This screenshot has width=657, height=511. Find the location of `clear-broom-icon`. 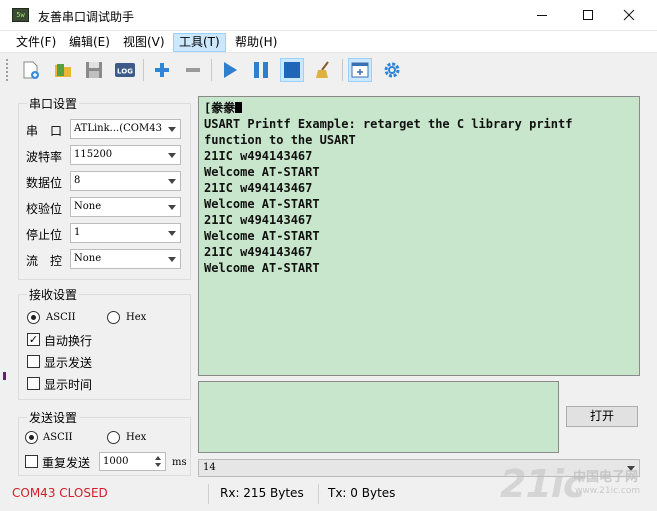

clear-broom-icon is located at coordinates (322, 69).